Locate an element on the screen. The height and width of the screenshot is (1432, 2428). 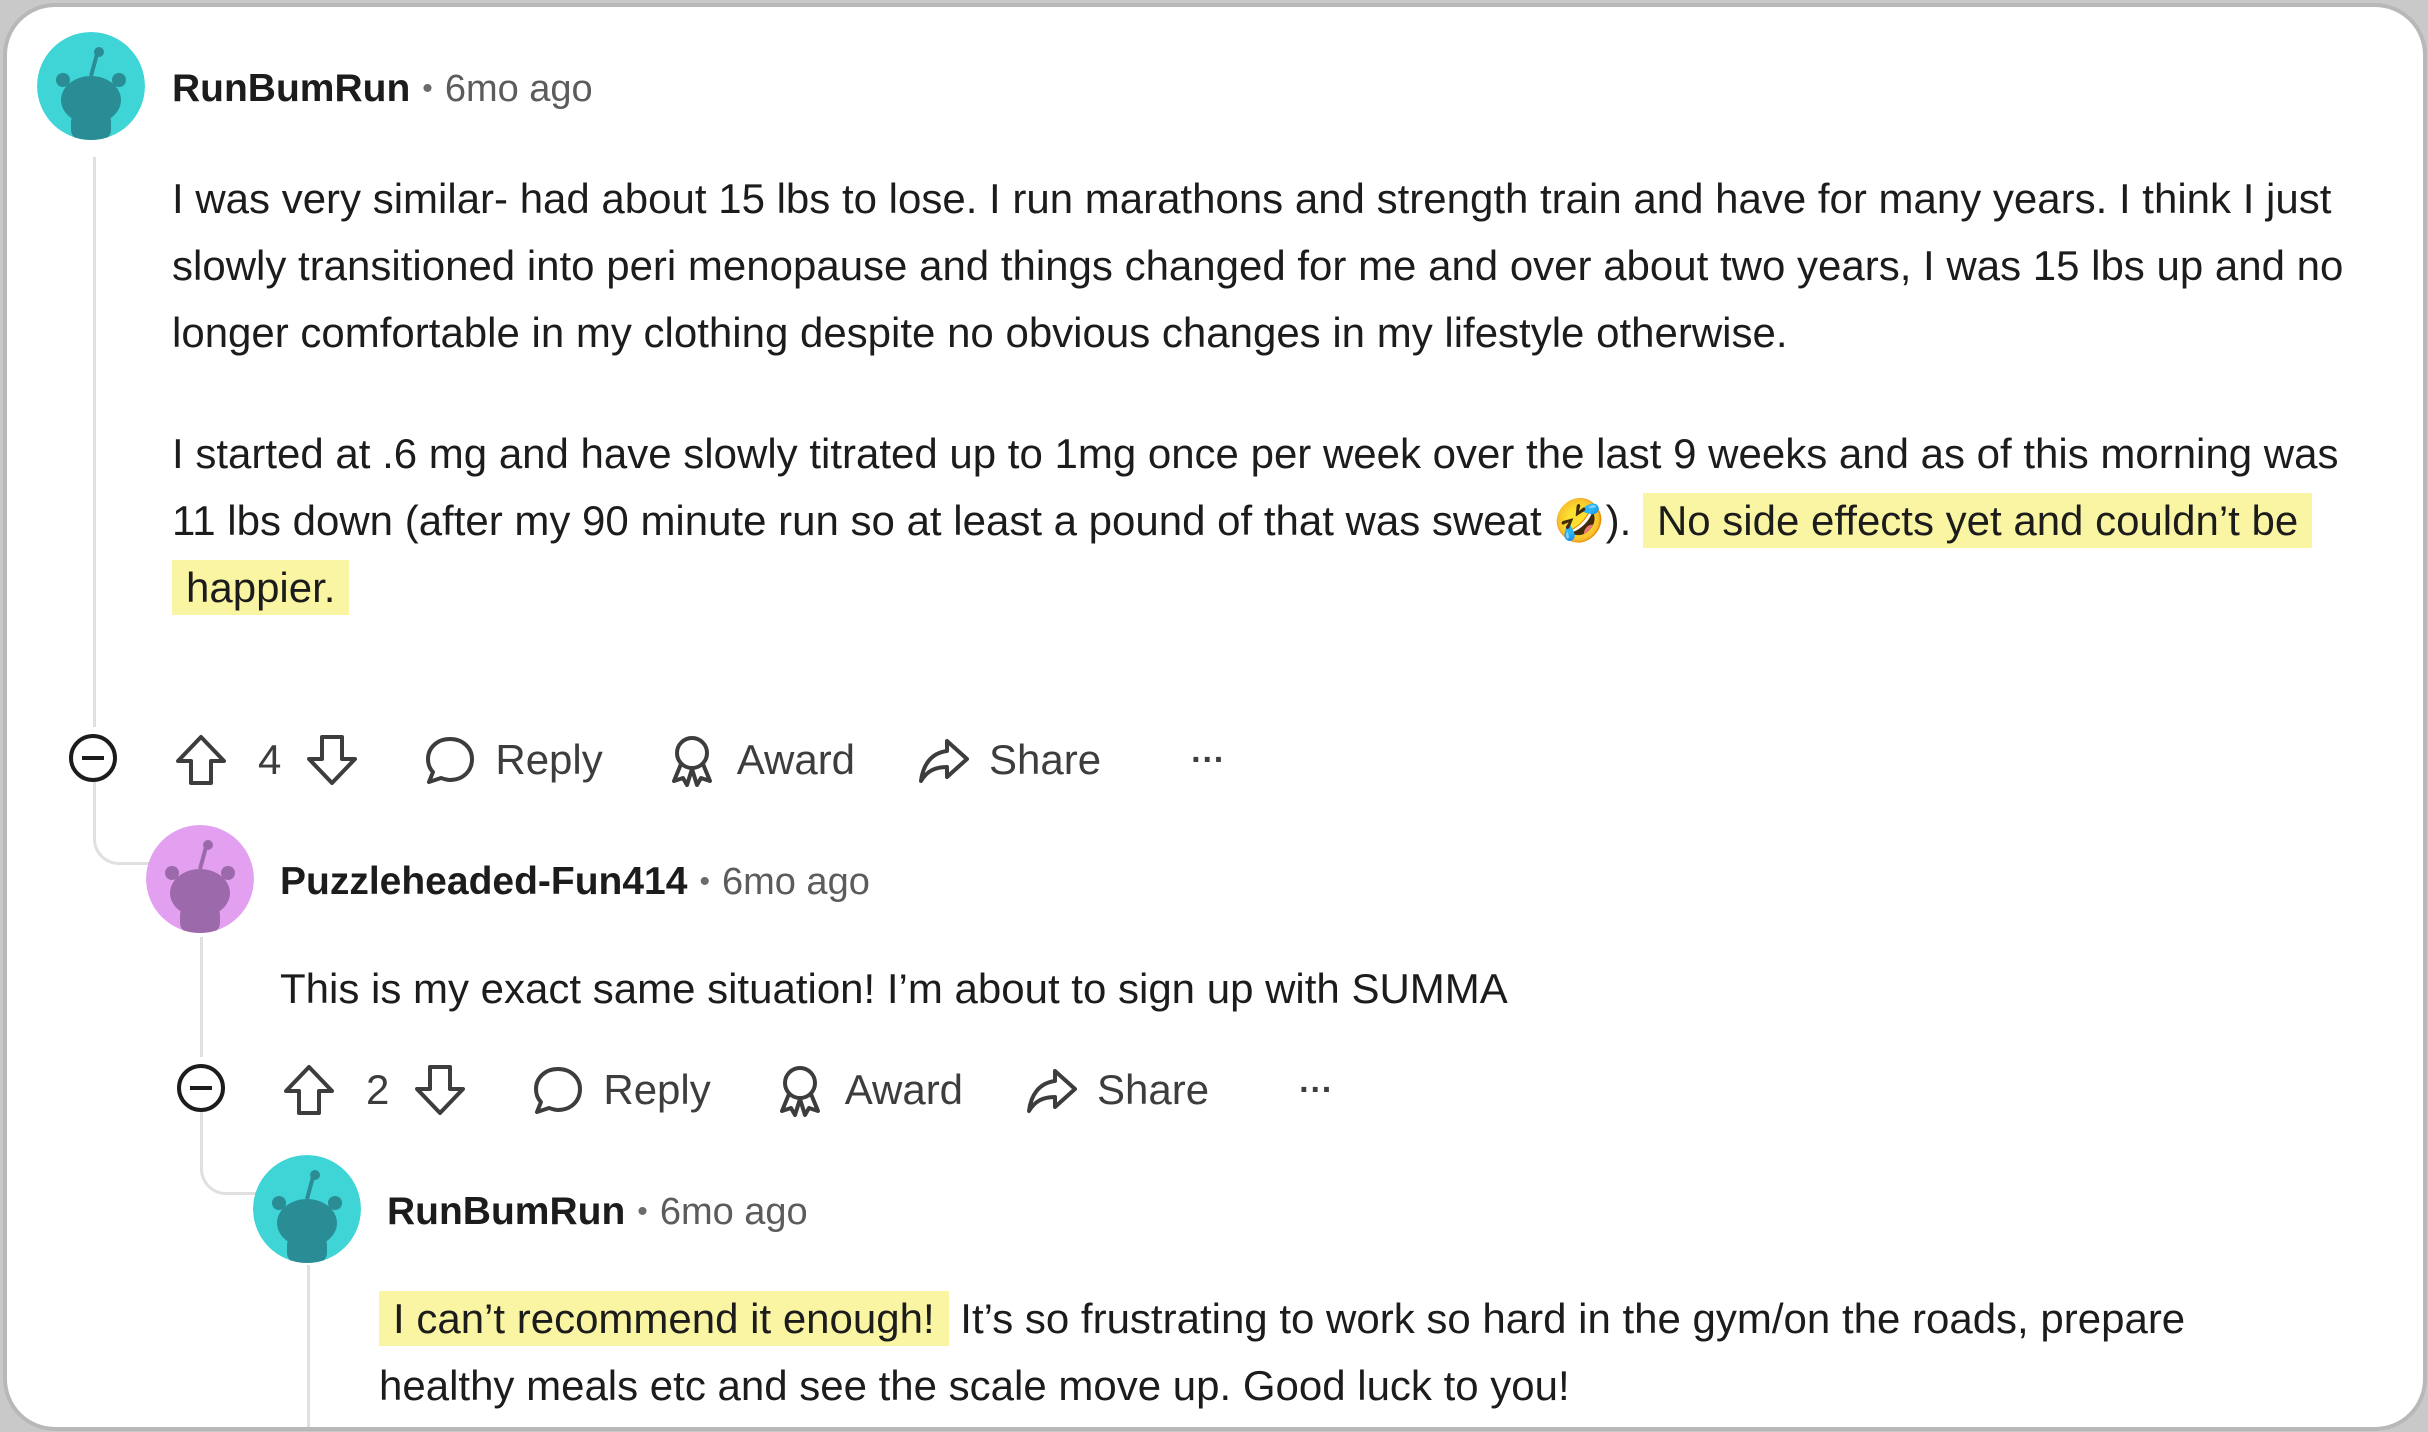
vote-count: 2 is located at coordinates (378, 1089).